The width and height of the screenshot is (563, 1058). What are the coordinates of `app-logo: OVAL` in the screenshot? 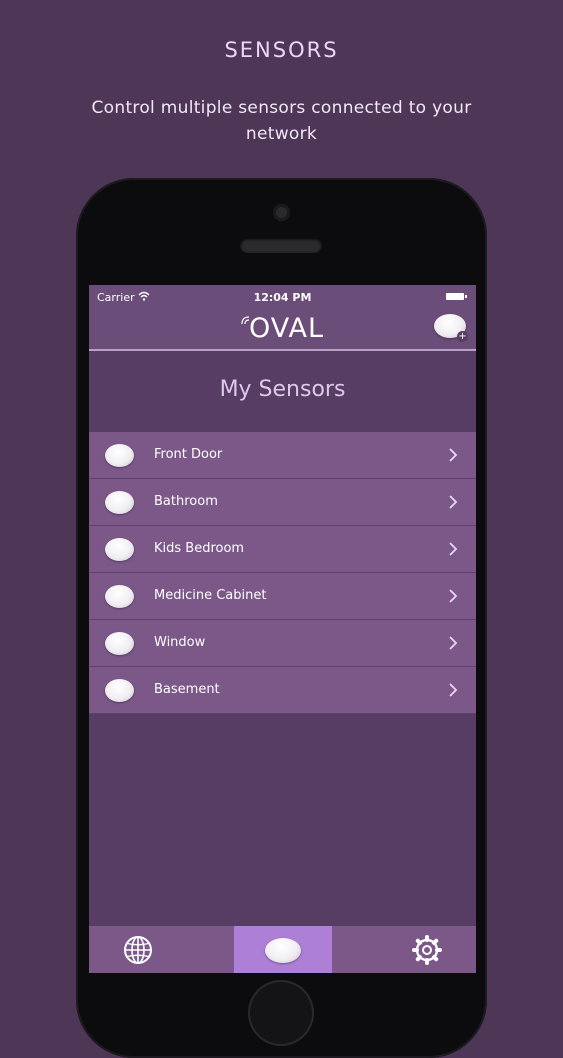 It's located at (287, 328).